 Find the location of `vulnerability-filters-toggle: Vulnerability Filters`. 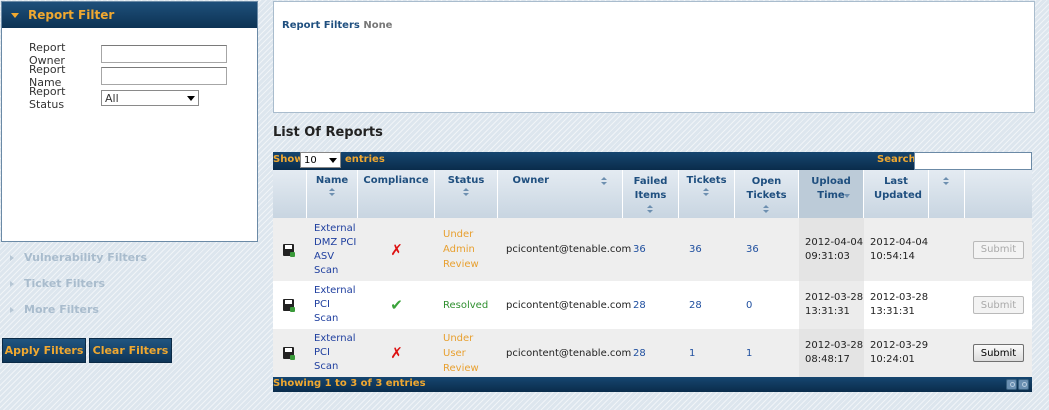

vulnerability-filters-toggle: Vulnerability Filters is located at coordinates (78, 257).